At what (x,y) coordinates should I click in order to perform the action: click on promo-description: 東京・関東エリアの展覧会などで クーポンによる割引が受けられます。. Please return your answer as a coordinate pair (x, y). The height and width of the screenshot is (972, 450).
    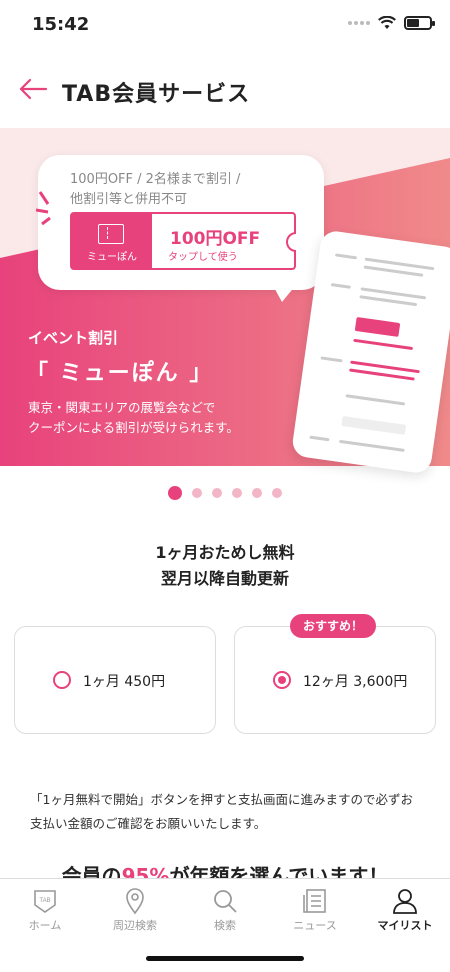
    Looking at the image, I should click on (133, 418).